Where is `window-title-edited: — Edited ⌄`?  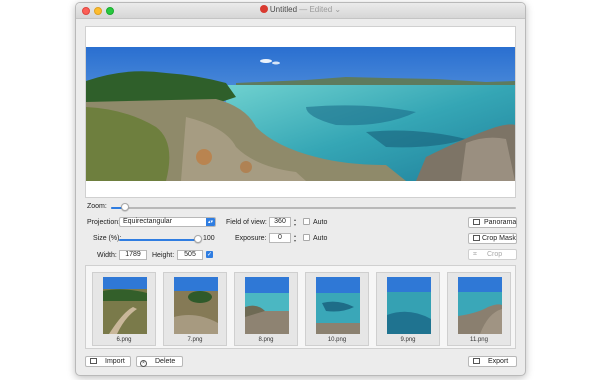
window-title-edited: — Edited ⌄ is located at coordinates (320, 9).